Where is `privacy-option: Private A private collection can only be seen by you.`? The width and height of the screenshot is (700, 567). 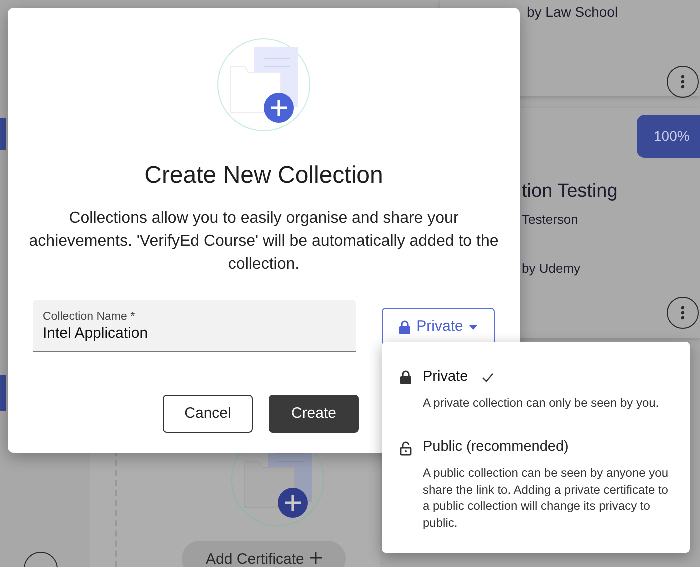 privacy-option: Private A private collection can only be seen by you. is located at coordinates (539, 389).